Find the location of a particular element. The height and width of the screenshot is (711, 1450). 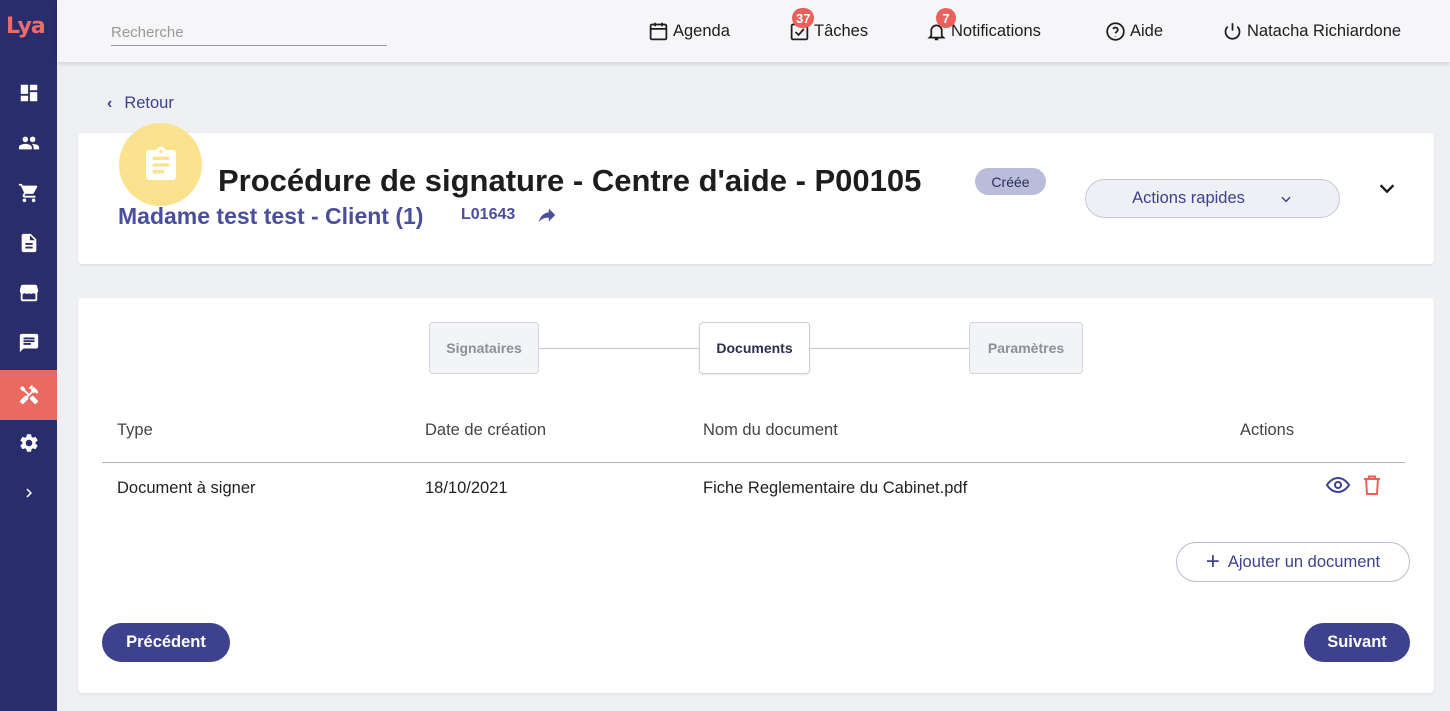

share-icon is located at coordinates (547, 215).